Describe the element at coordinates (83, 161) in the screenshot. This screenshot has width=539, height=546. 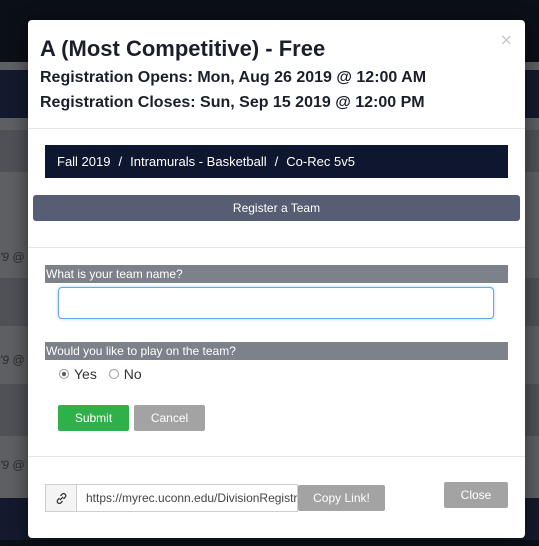
I see `breadcrumb-item-term: Fall 2019` at that location.